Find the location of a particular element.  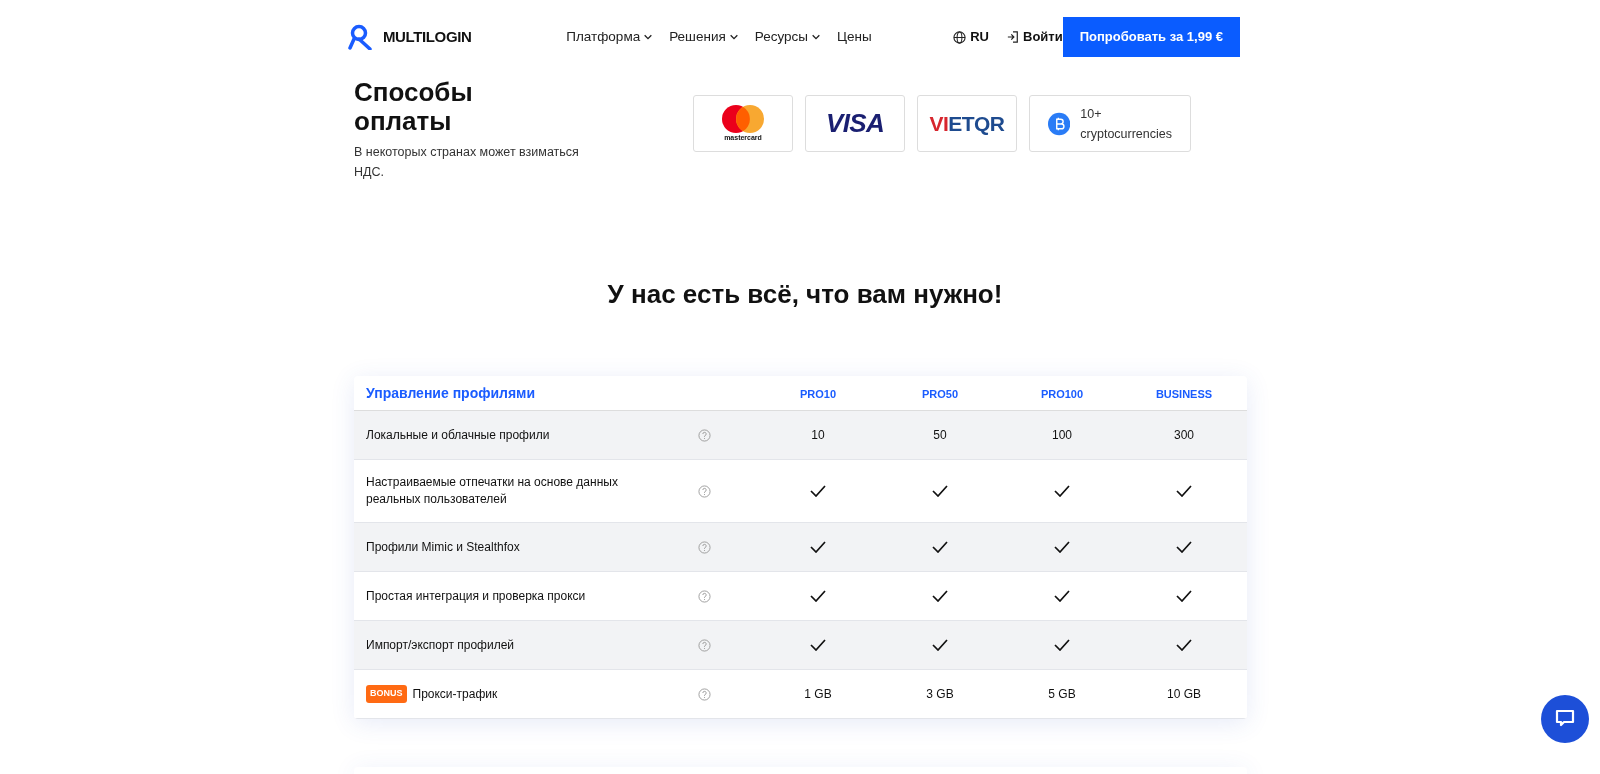

plan-column-header: PRO50 is located at coordinates (940, 394).